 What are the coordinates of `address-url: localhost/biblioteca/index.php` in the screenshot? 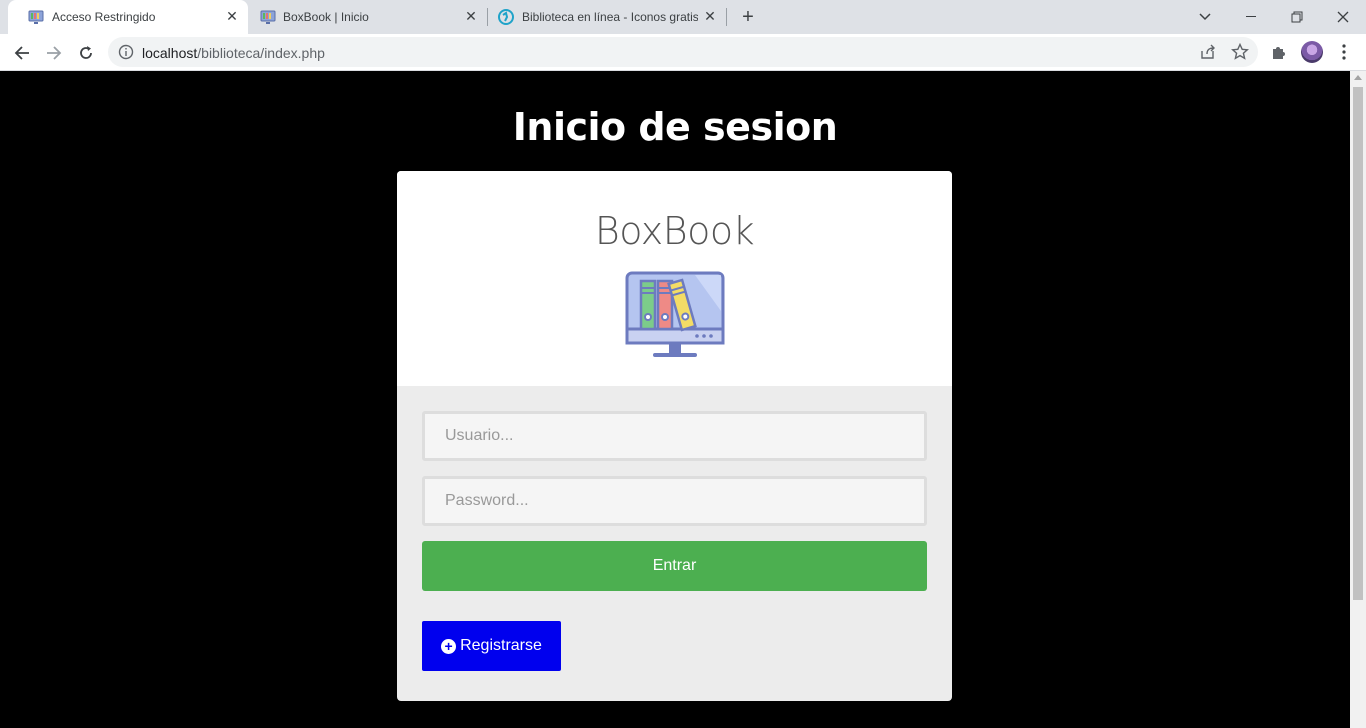 It's located at (233, 53).